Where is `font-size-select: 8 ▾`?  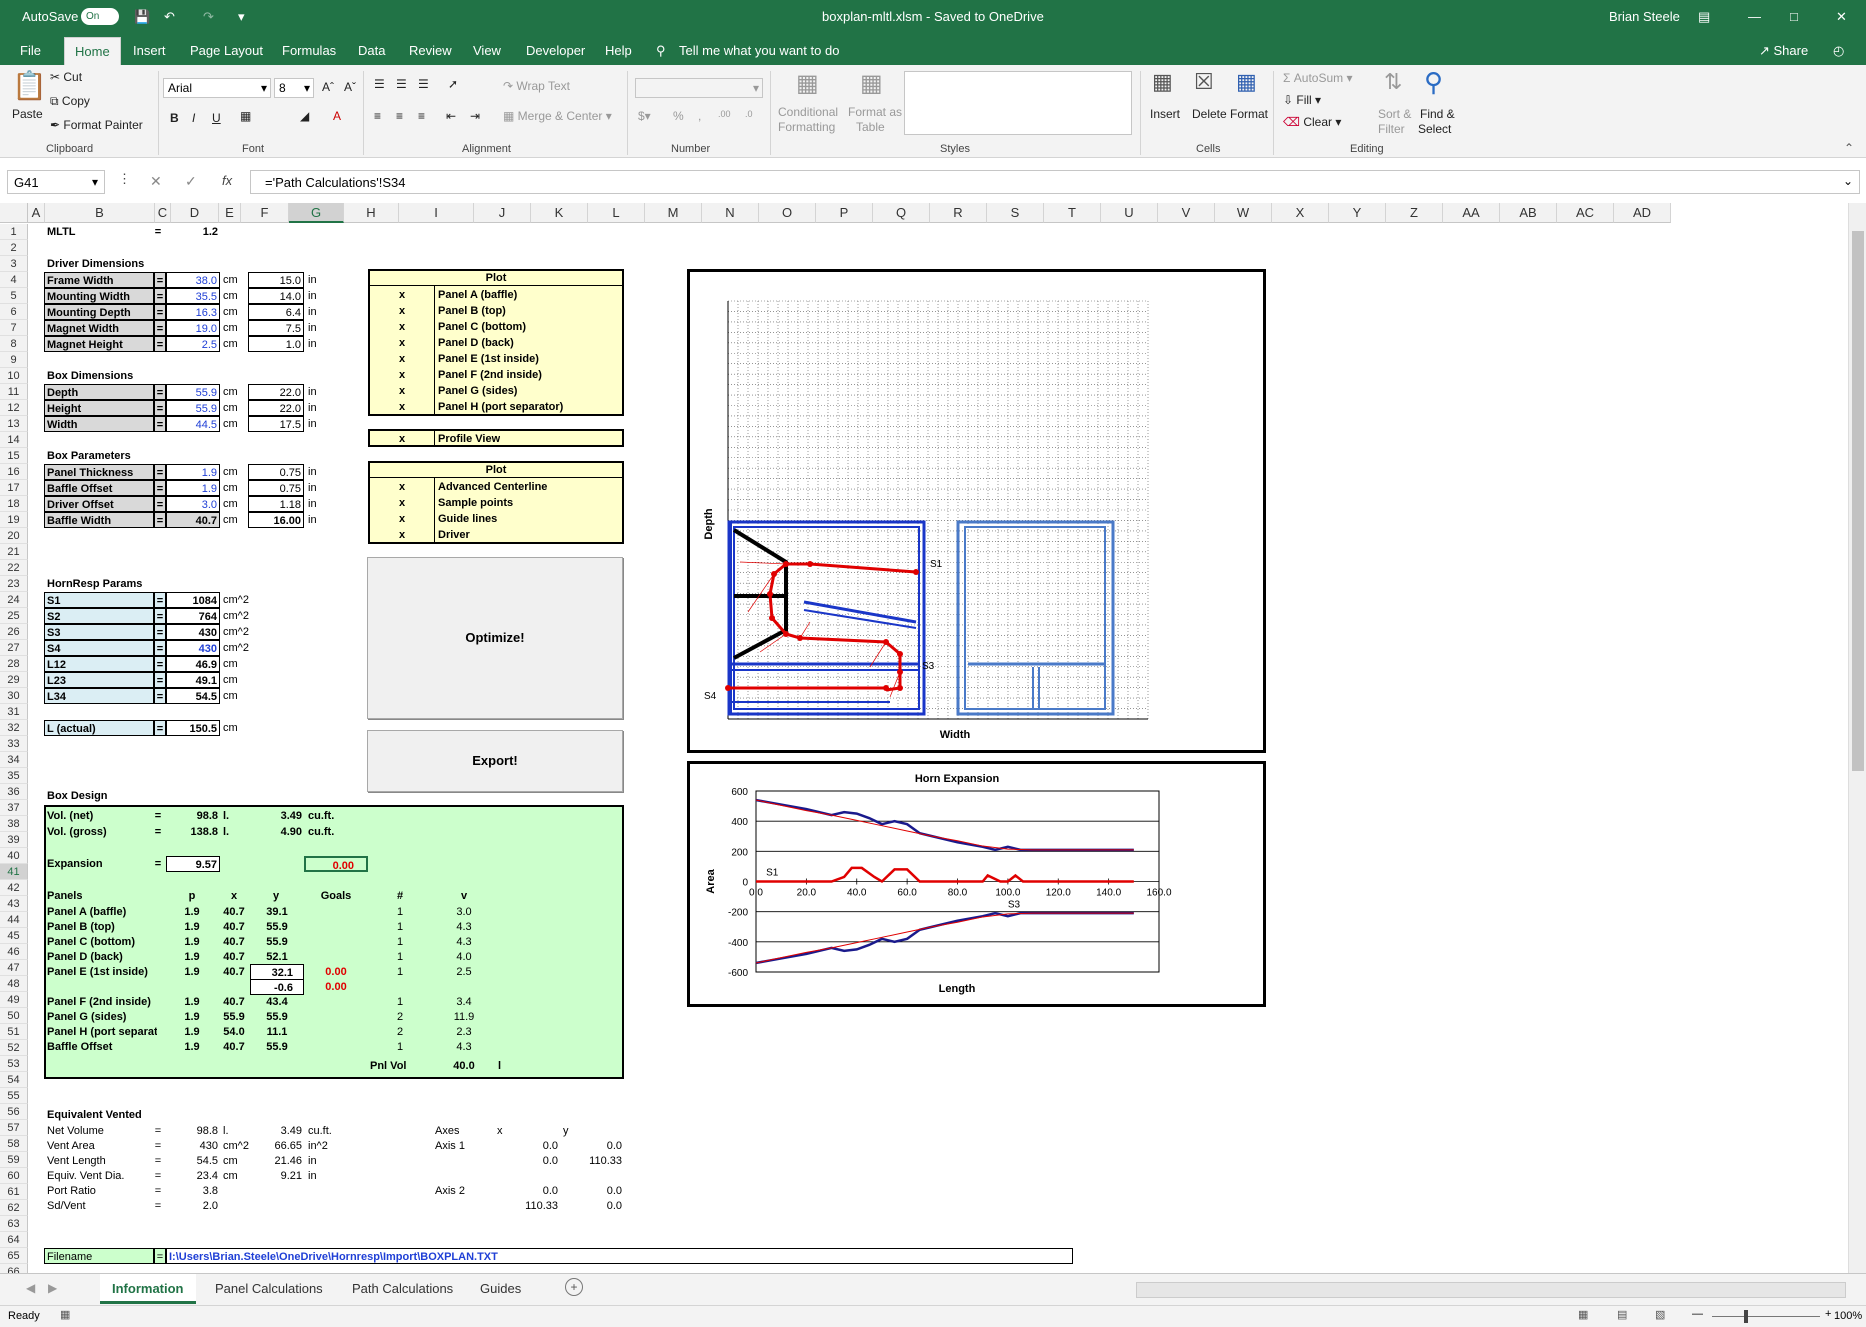 font-size-select: 8 ▾ is located at coordinates (294, 88).